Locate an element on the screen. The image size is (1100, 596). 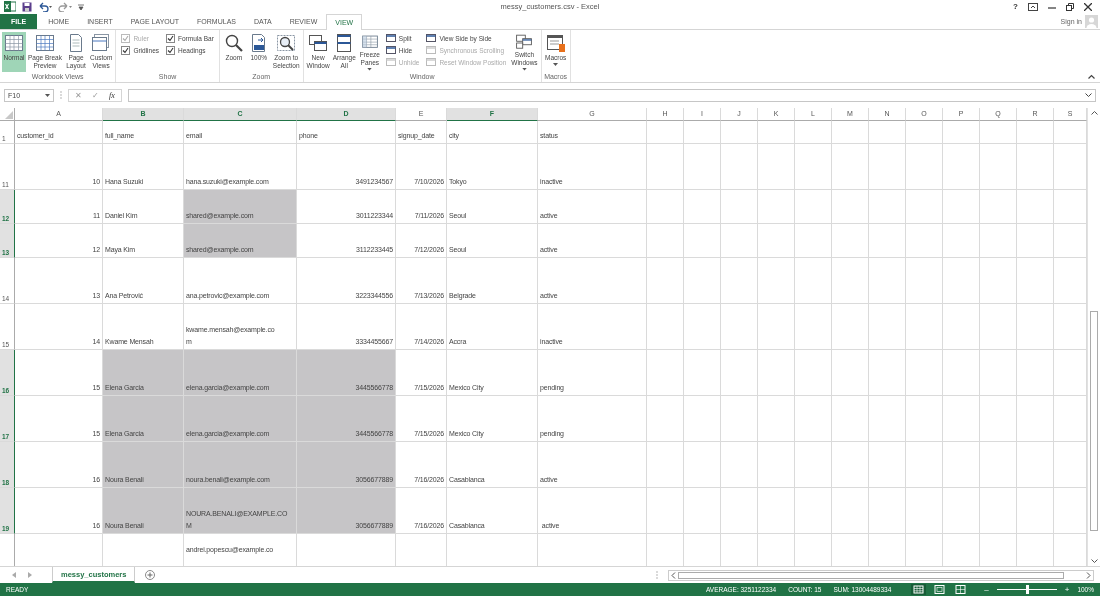
scroll-down-icon is located at coordinates (1094, 562).